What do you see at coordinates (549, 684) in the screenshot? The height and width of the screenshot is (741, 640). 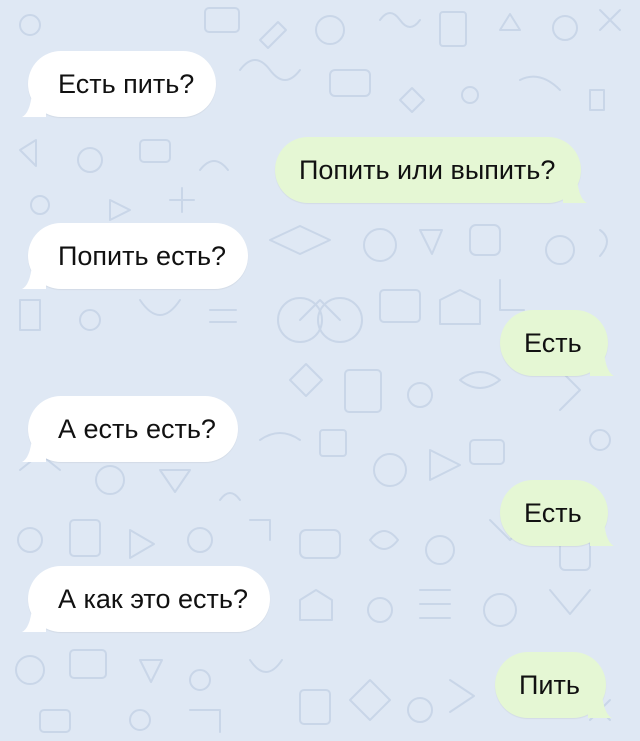 I see `message-text: Пить` at bounding box center [549, 684].